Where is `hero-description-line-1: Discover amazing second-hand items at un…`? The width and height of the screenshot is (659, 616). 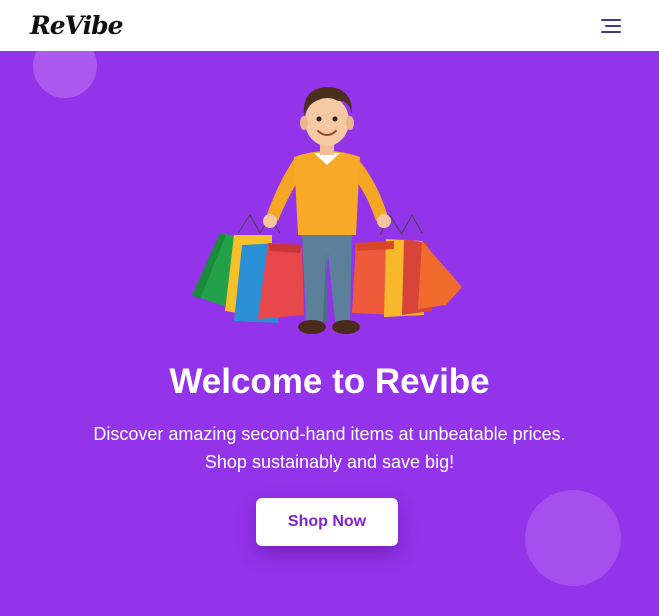
hero-description-line-1: Discover amazing second-hand items at un… is located at coordinates (329, 434).